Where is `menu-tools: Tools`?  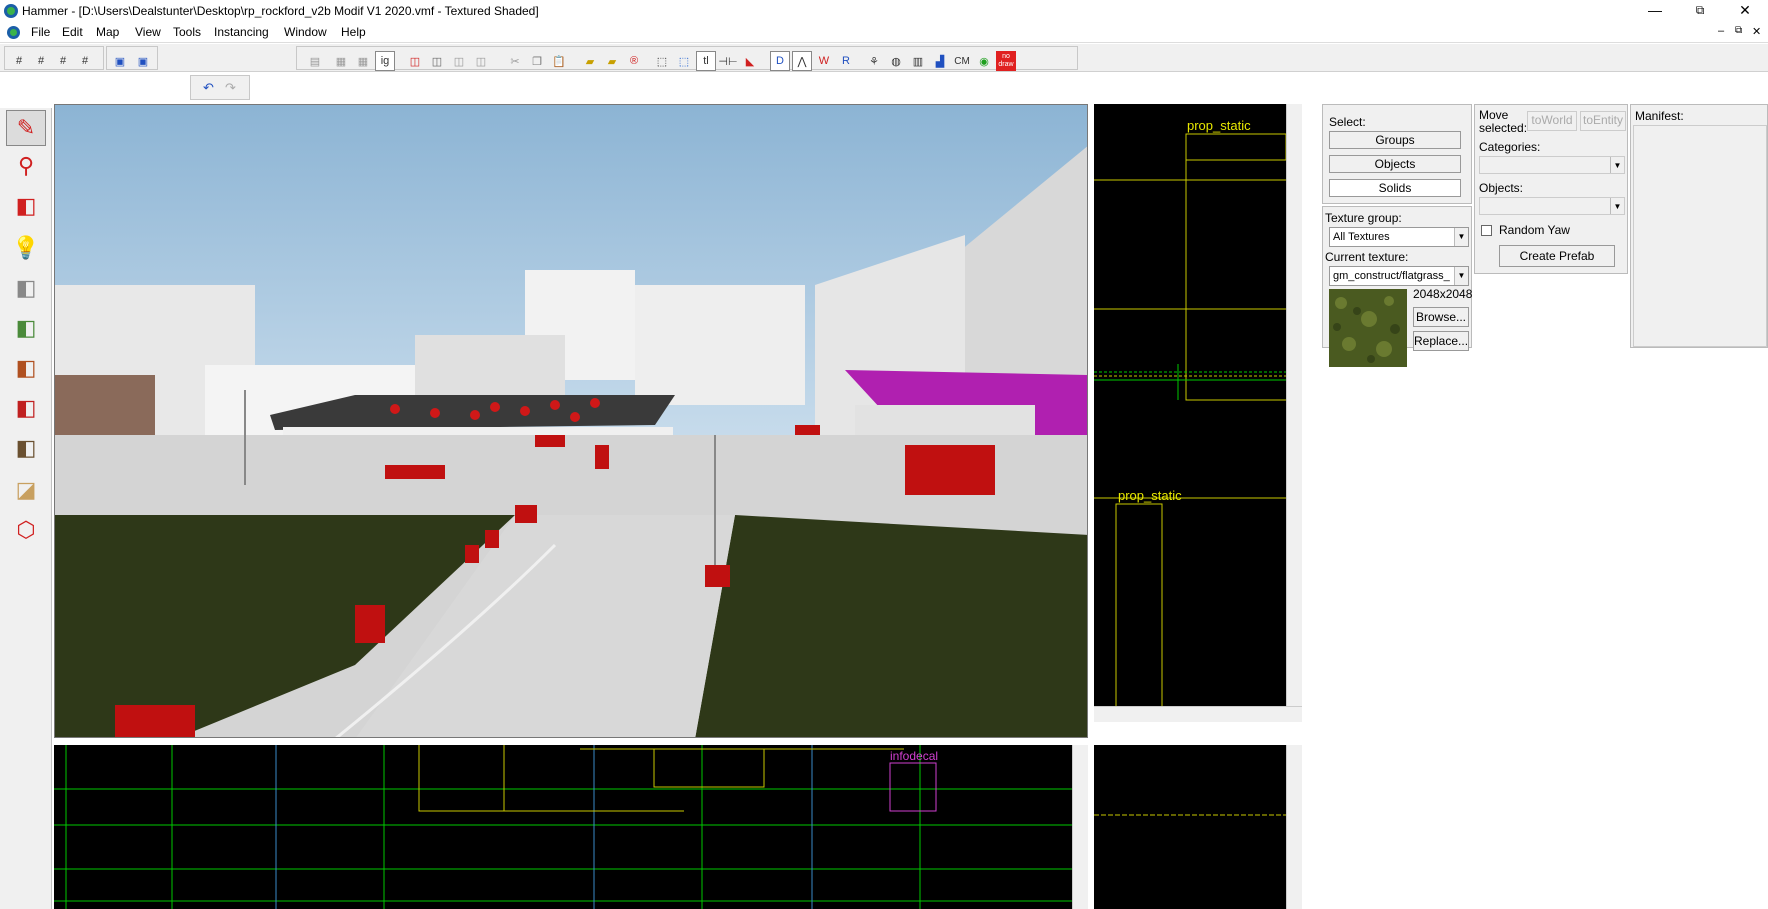
menu-tools: Tools is located at coordinates (187, 32).